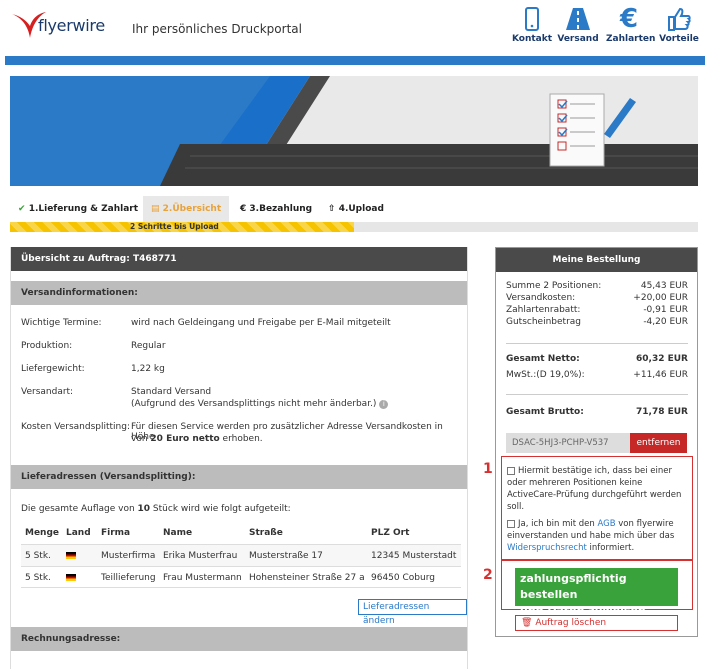 The image size is (710, 669). Describe the element at coordinates (76, 427) in the screenshot. I see `row-label-splitting: Kosten Versandsplitting:` at that location.